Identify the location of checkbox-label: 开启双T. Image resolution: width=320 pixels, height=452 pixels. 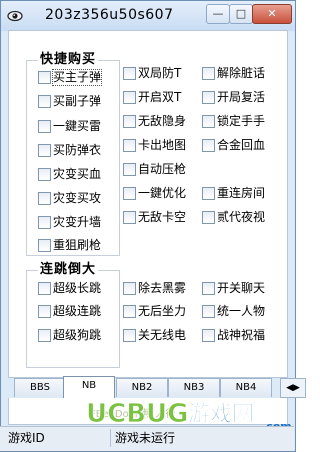
(160, 97).